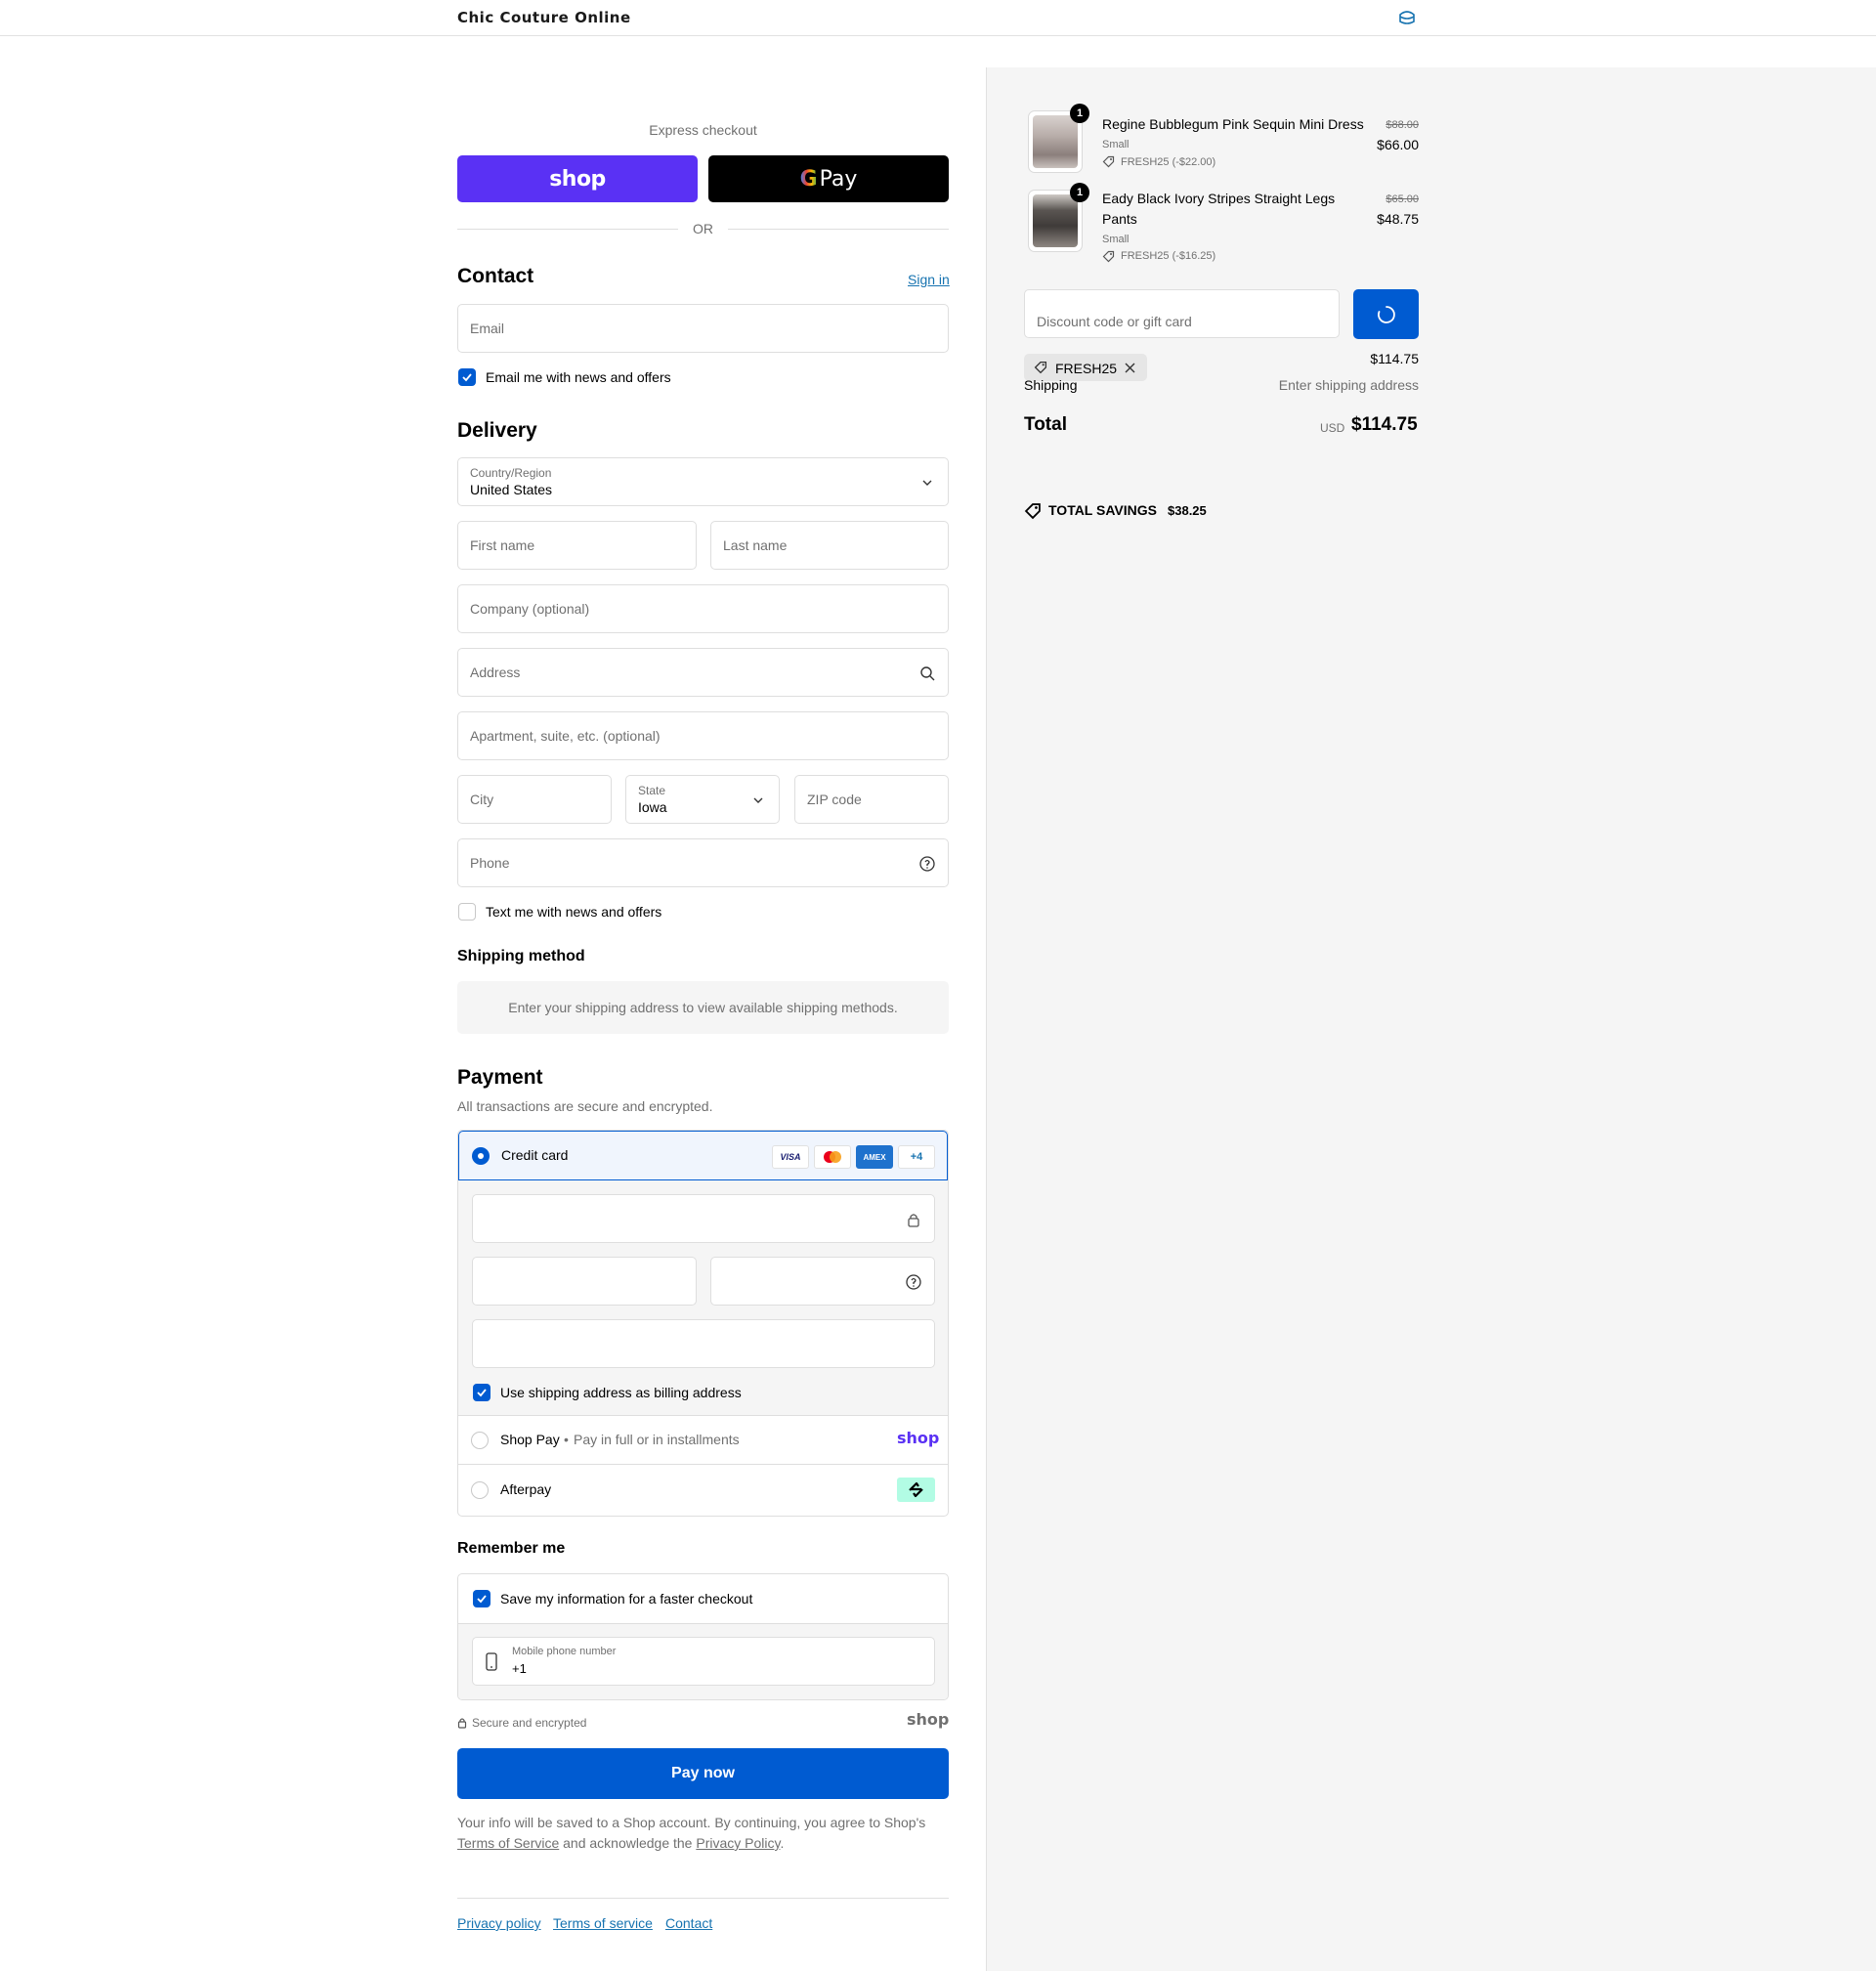 This screenshot has width=1876, height=1971. What do you see at coordinates (491, 1662) in the screenshot?
I see `mobile-phone-icon` at bounding box center [491, 1662].